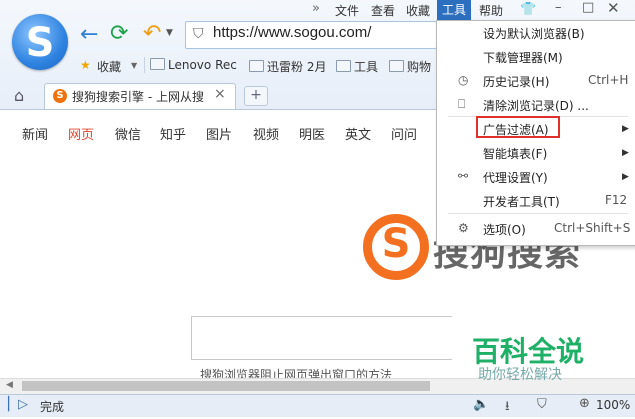 This screenshot has width=635, height=419. I want to click on skin-icon: 👕, so click(528, 9).